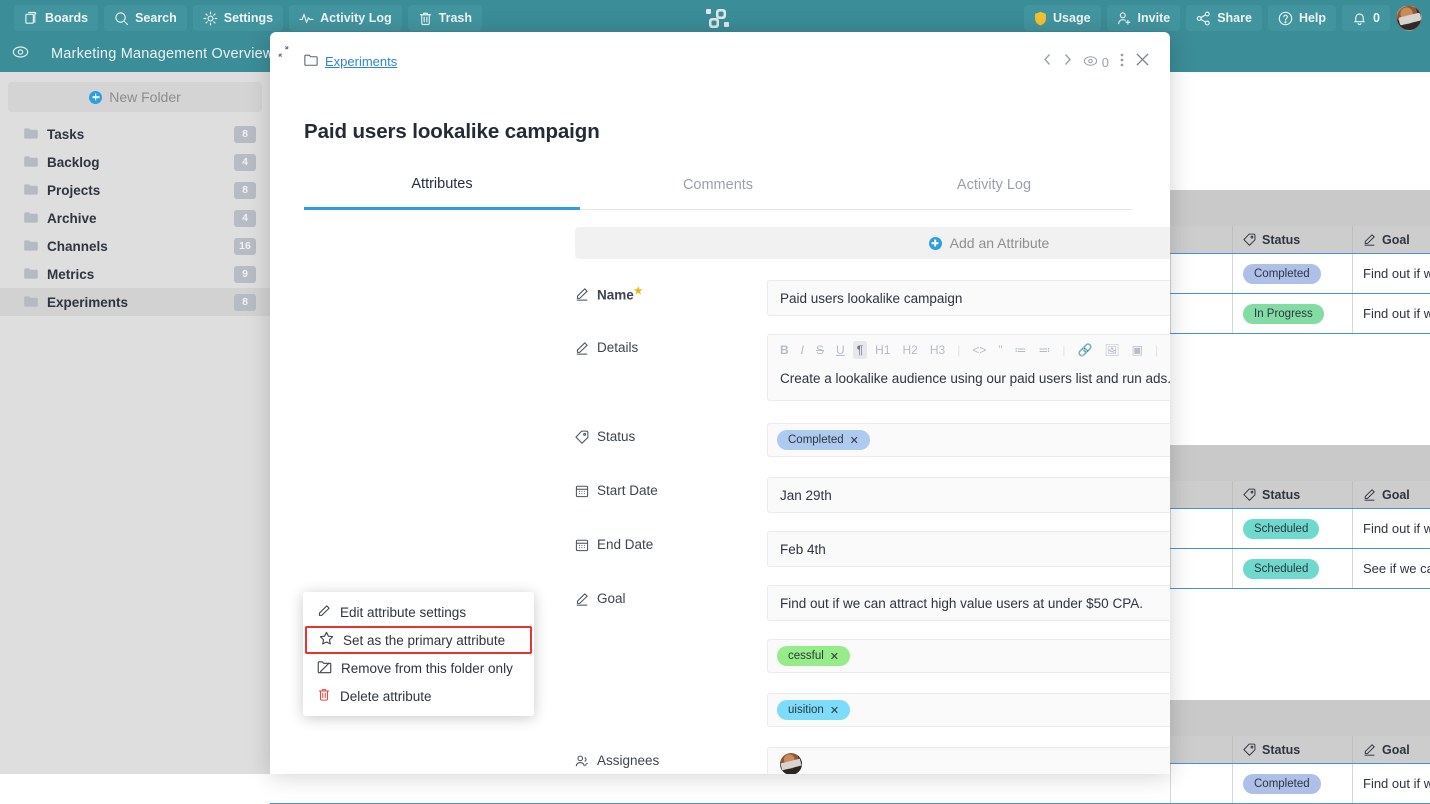 This screenshot has height=804, width=1430. I want to click on chevron-left-icon, so click(1047, 62).